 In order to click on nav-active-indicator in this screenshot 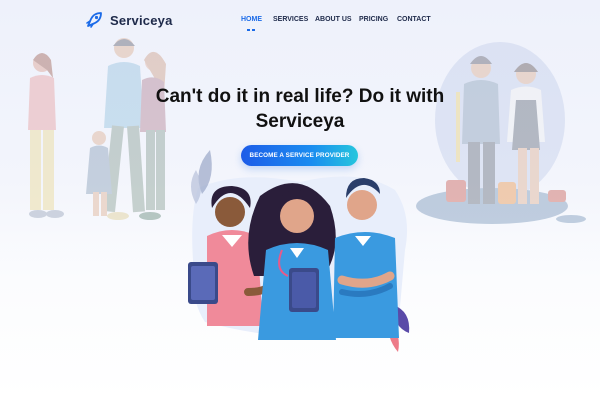, I will do `click(248, 30)`.